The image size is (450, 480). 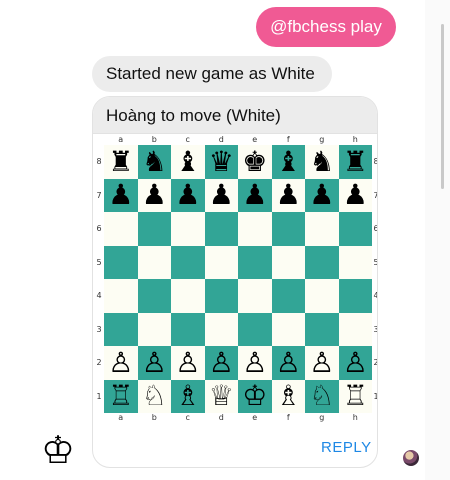 What do you see at coordinates (288, 296) in the screenshot?
I see `square-f4` at bounding box center [288, 296].